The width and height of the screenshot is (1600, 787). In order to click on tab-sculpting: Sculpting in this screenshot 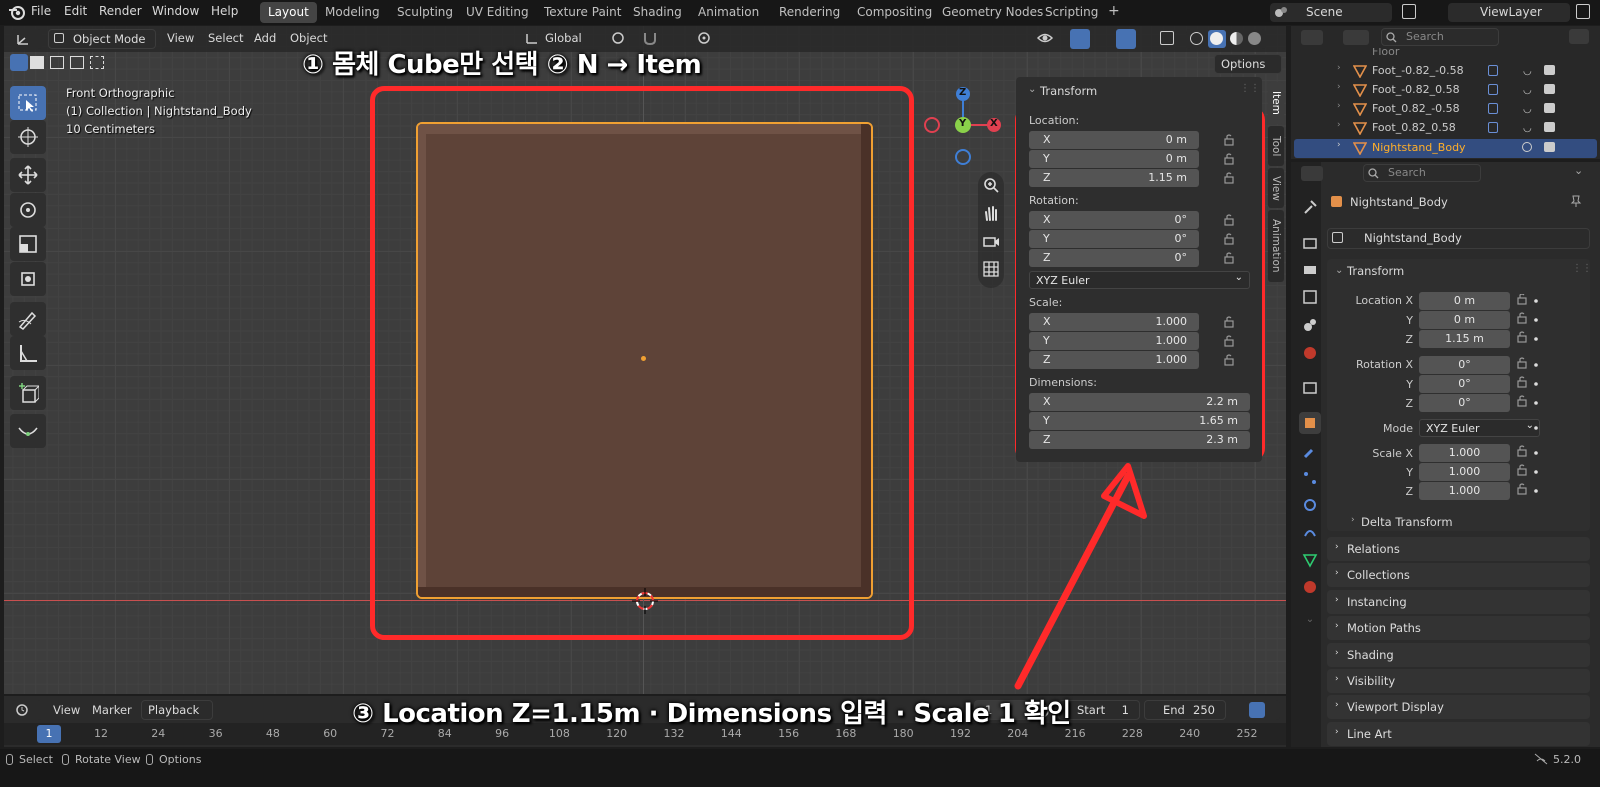, I will do `click(425, 12)`.